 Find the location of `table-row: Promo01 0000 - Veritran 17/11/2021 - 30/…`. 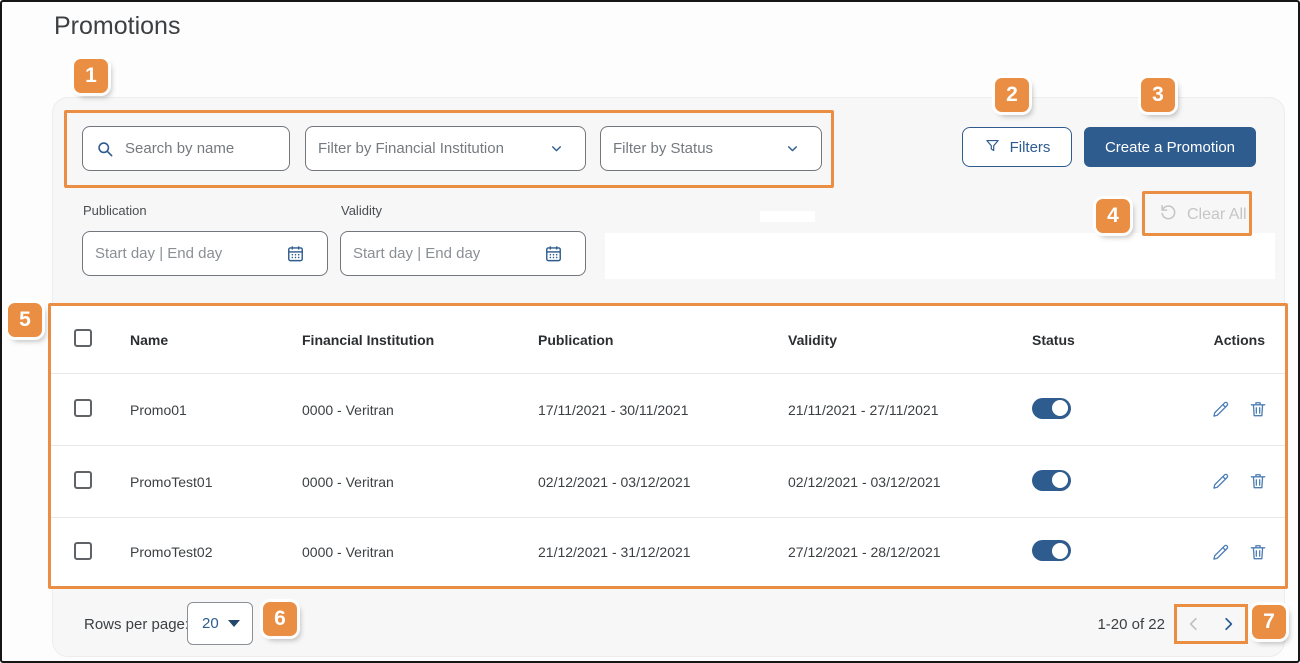

table-row: Promo01 0000 - Veritran 17/11/2021 - 30/… is located at coordinates (668, 409).